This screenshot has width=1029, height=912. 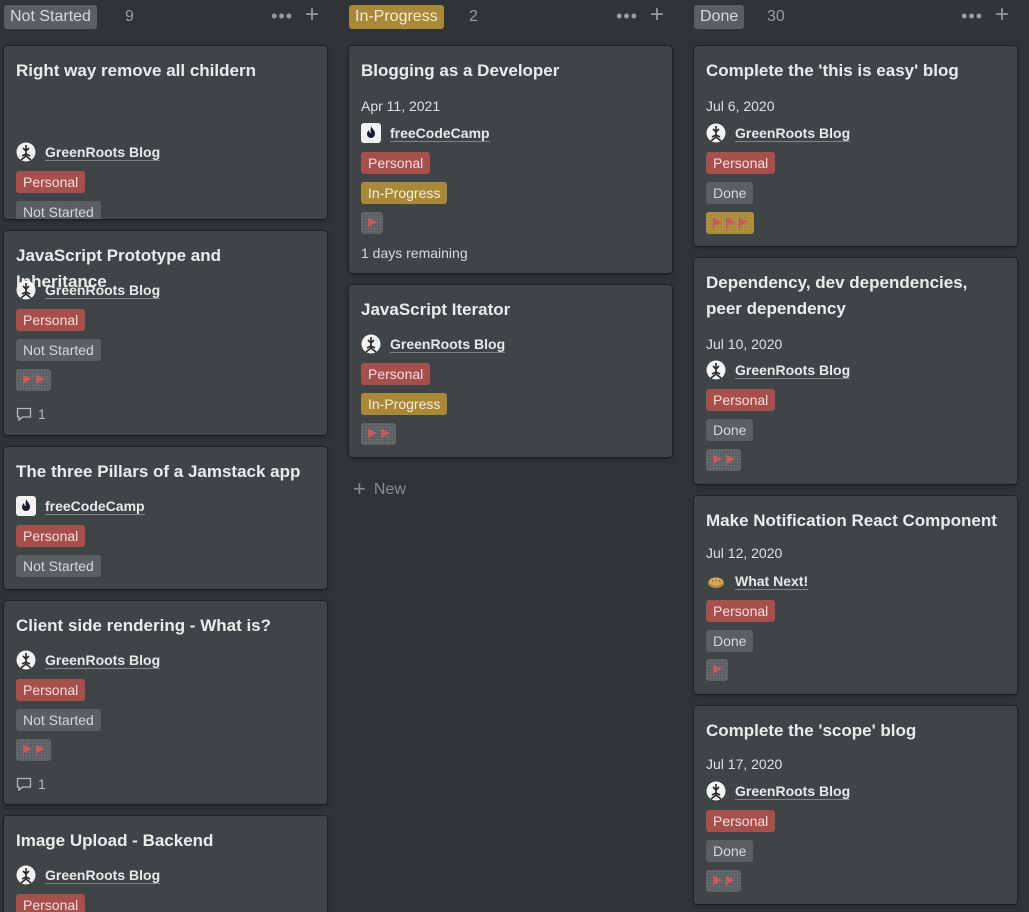 I want to click on card-title: Complete the 'scope' blog, so click(x=855, y=731).